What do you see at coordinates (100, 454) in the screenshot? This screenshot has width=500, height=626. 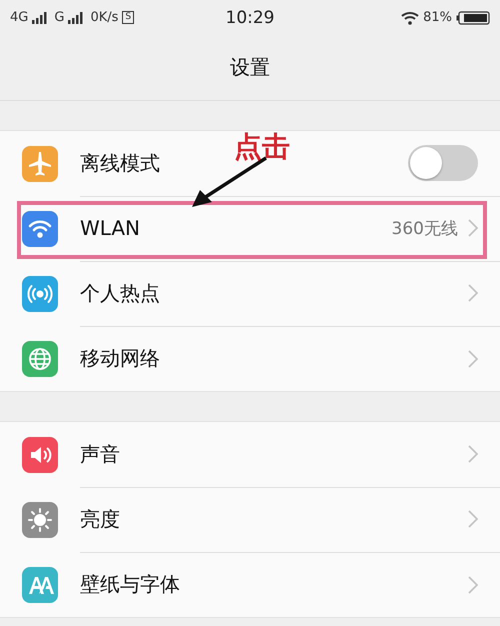 I see `row-label: 声音` at bounding box center [100, 454].